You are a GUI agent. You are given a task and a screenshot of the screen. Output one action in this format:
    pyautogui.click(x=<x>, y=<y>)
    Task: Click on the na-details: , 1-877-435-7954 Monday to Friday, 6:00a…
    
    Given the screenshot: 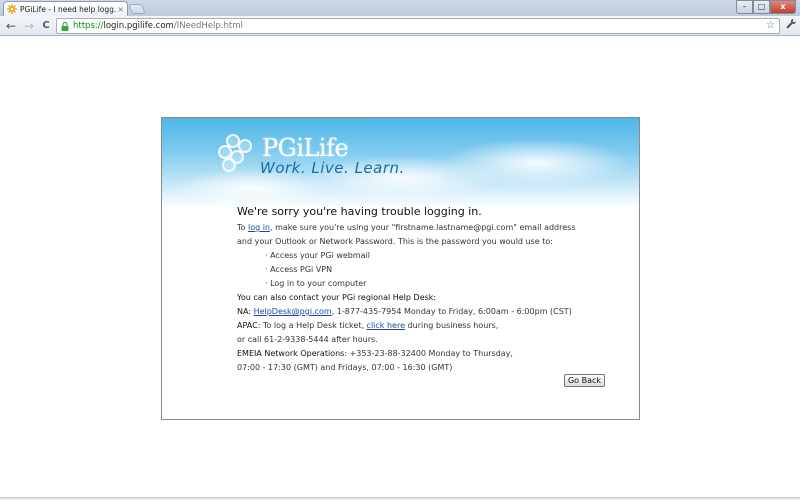 What is the action you would take?
    pyautogui.click(x=451, y=311)
    